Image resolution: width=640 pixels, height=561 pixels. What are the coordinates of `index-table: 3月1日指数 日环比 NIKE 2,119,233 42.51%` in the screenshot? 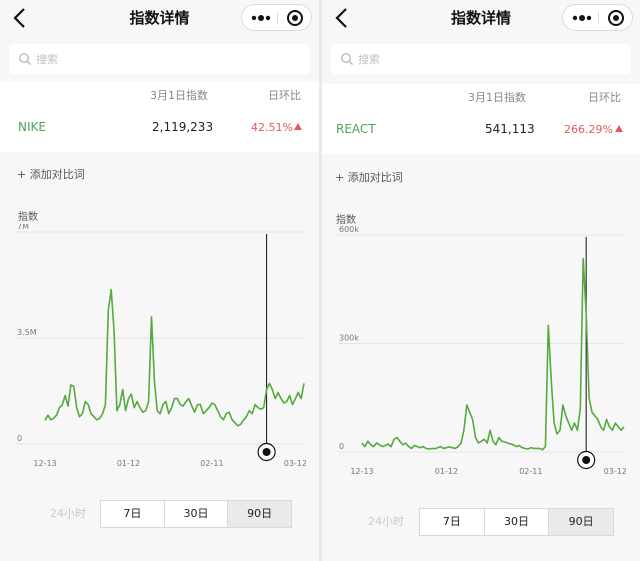 It's located at (159, 117).